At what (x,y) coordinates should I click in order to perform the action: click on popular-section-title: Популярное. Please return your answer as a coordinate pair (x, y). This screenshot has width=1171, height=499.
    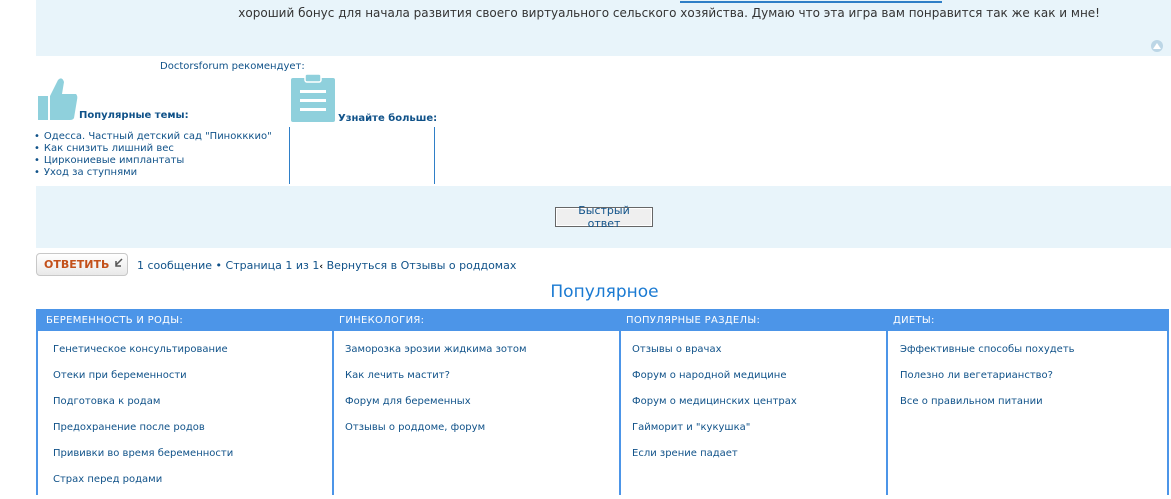
    Looking at the image, I should click on (604, 292).